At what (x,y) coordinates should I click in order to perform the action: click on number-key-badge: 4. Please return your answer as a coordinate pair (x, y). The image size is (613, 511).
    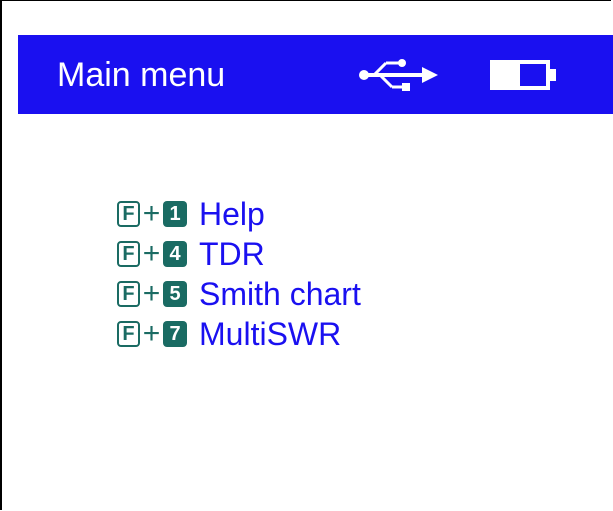
    Looking at the image, I should click on (175, 254).